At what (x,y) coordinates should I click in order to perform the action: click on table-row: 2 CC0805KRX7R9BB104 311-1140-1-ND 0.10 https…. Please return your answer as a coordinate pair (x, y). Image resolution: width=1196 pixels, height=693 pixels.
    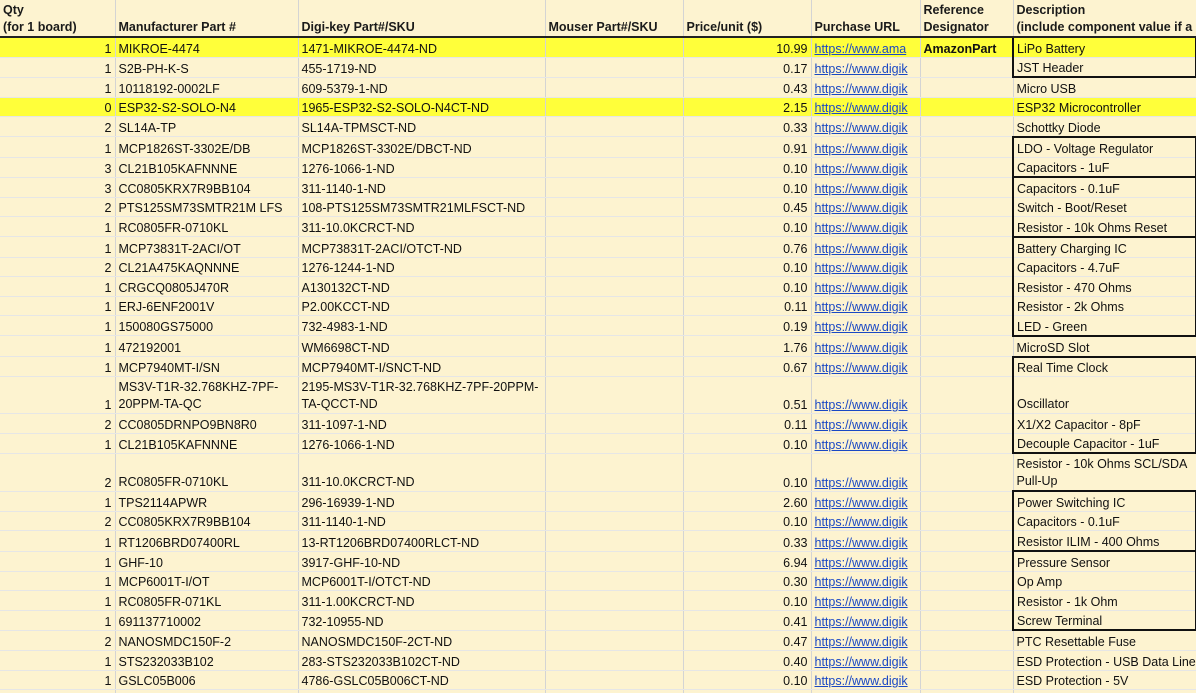
    Looking at the image, I should click on (598, 521).